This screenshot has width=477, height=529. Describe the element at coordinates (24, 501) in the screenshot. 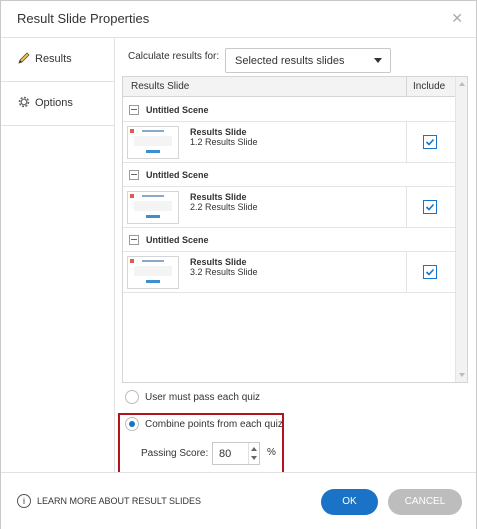

I see `info-icon` at that location.